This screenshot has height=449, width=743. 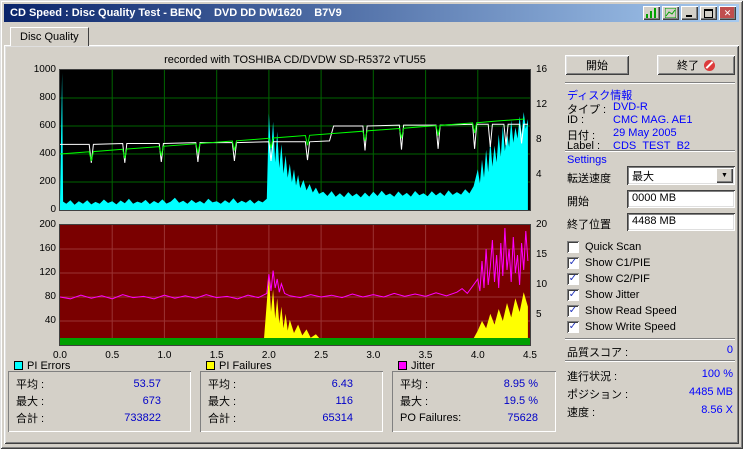 I want to click on disc-id-row: ID : CMC MAG. AE1, so click(x=651, y=120).